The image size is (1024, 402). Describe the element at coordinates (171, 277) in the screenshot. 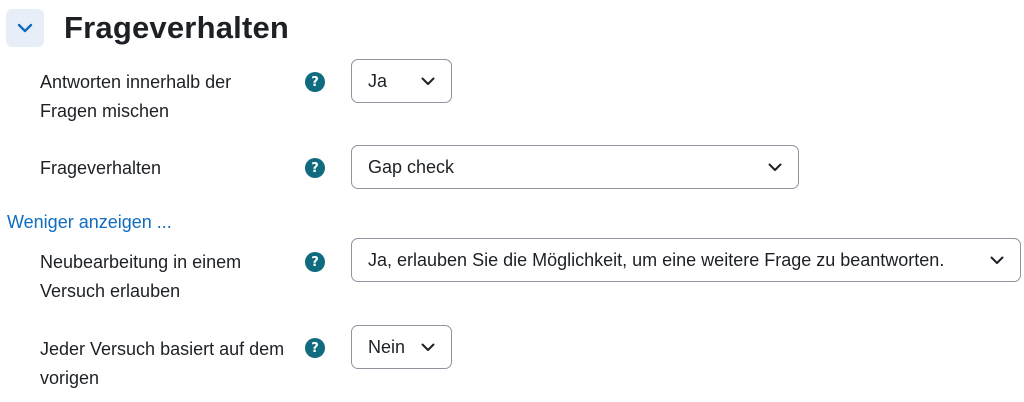

I see `redo-question-label: Neubearbeitung in einem Versuch erlauben` at that location.